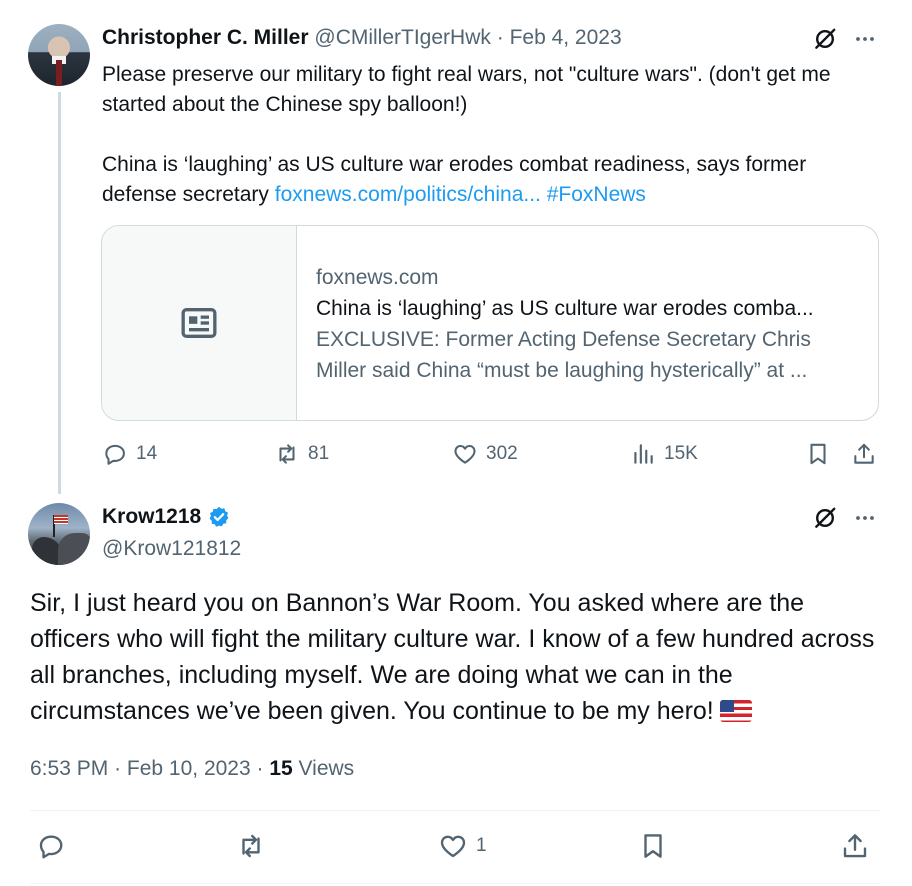 The height and width of the screenshot is (886, 912). What do you see at coordinates (171, 549) in the screenshot?
I see `reply-author-handle: @Krow121812` at bounding box center [171, 549].